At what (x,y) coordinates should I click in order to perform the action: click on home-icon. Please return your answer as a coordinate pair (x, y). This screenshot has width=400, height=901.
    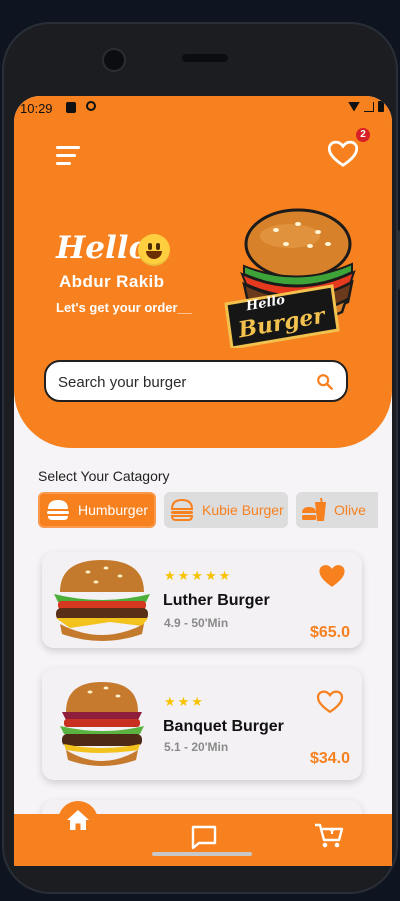
    Looking at the image, I should click on (78, 820).